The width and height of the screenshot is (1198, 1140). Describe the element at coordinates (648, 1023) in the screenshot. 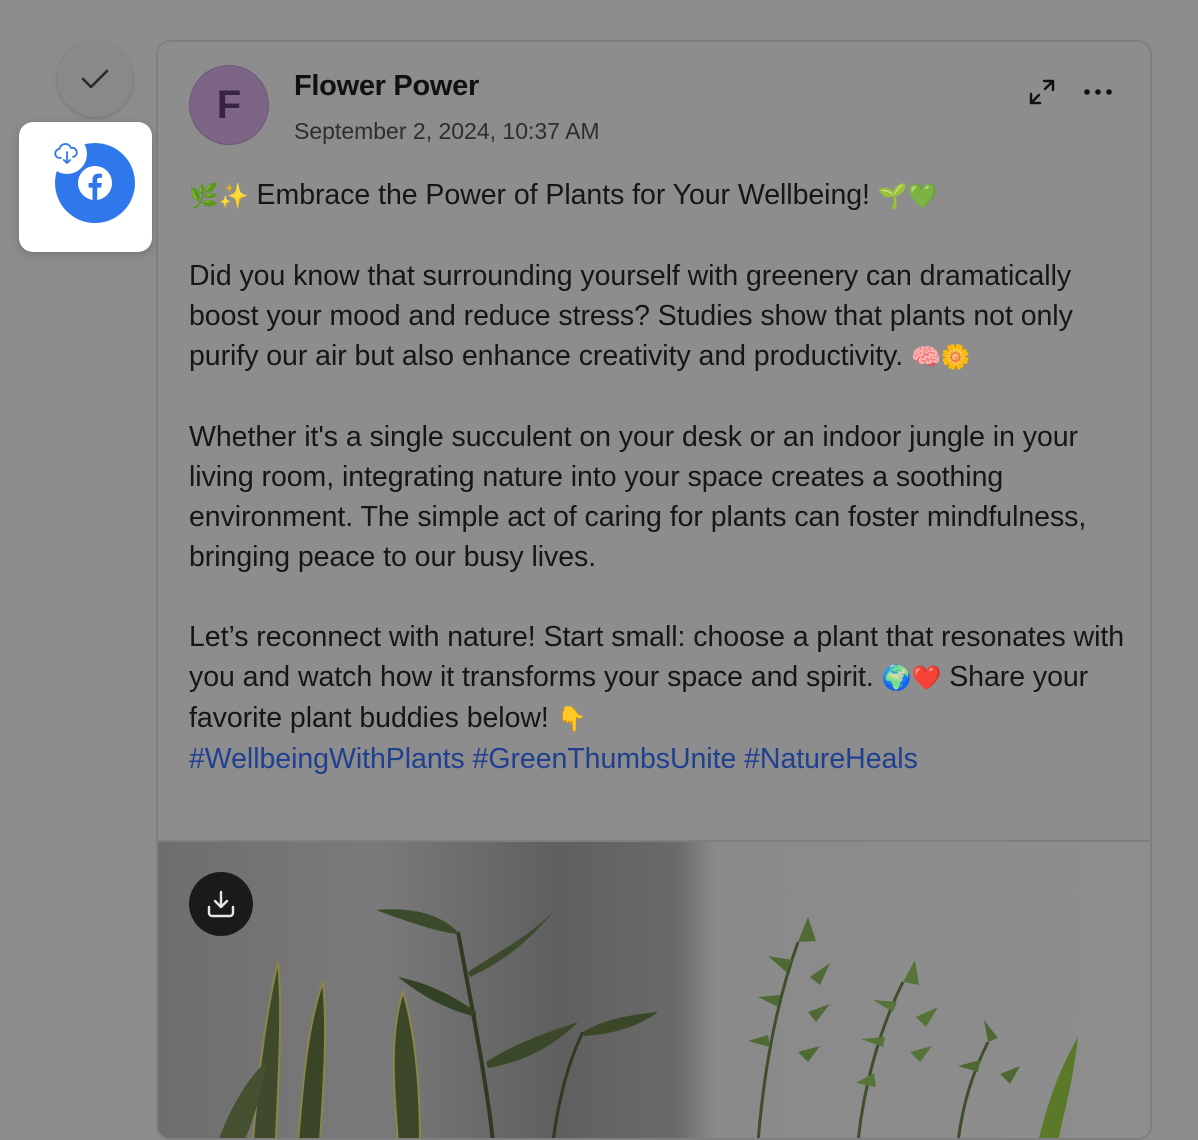

I see `plant-illustration` at that location.